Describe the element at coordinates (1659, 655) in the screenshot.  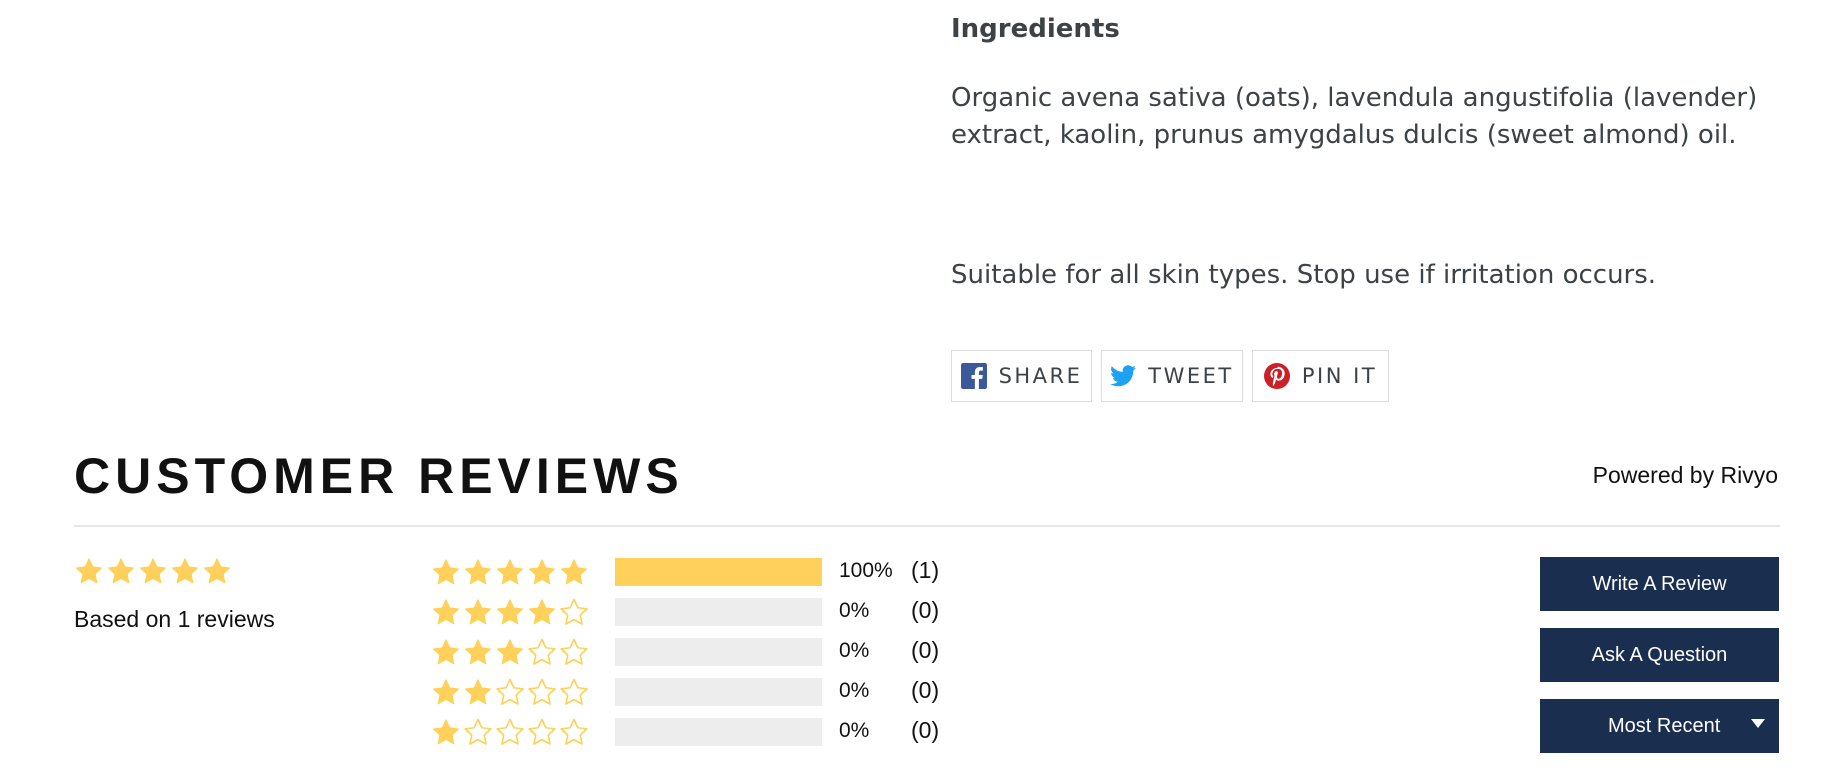
I see `ask-question-button: Ask A Question` at that location.